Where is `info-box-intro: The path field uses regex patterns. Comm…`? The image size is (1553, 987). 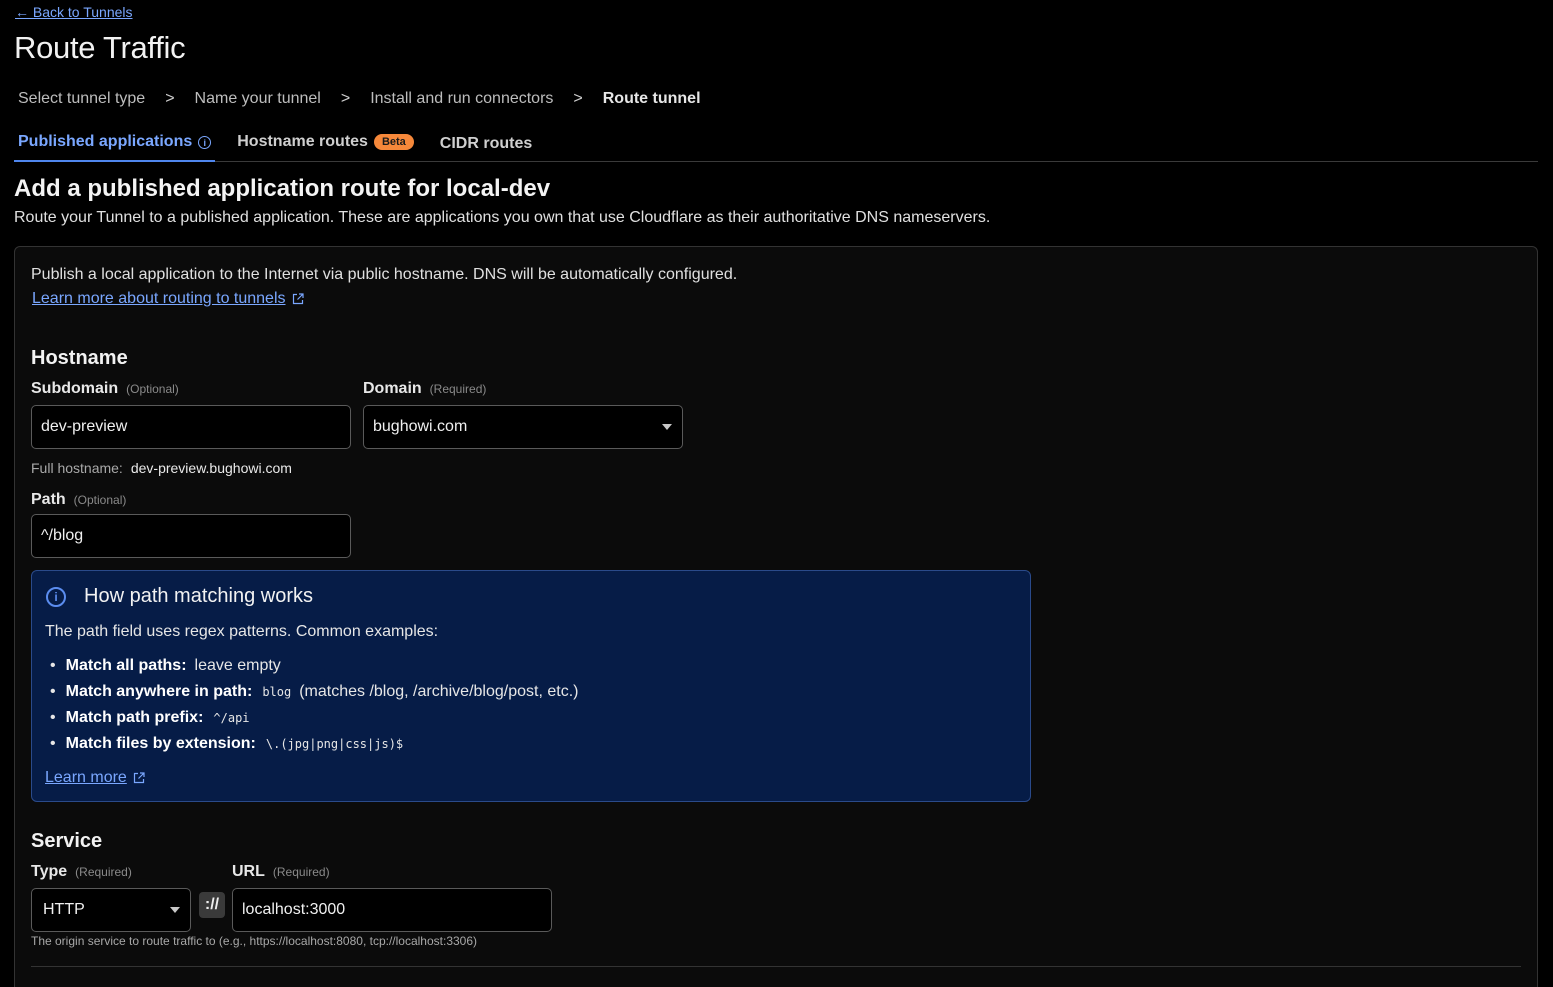
info-box-intro: The path field uses regex patterns. Comm… is located at coordinates (242, 631).